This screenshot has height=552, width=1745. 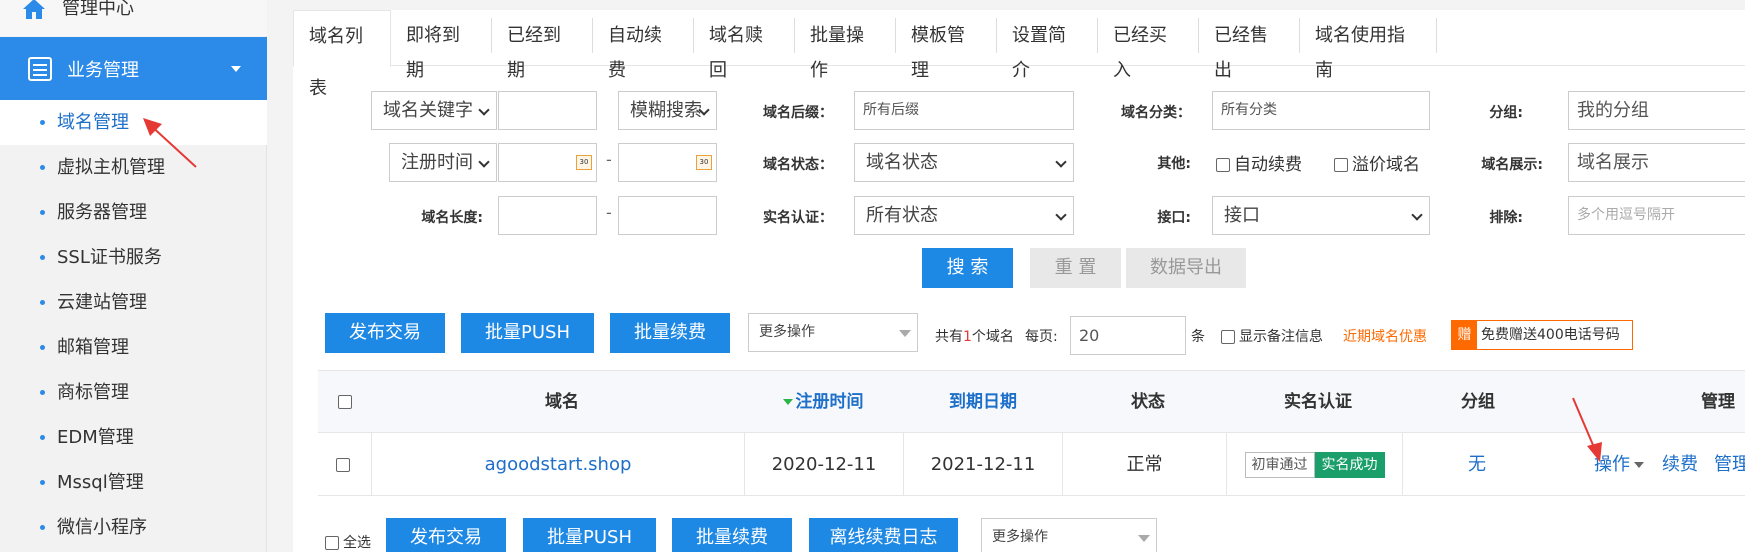 I want to click on group-select: 我的分组, so click(x=1656, y=110).